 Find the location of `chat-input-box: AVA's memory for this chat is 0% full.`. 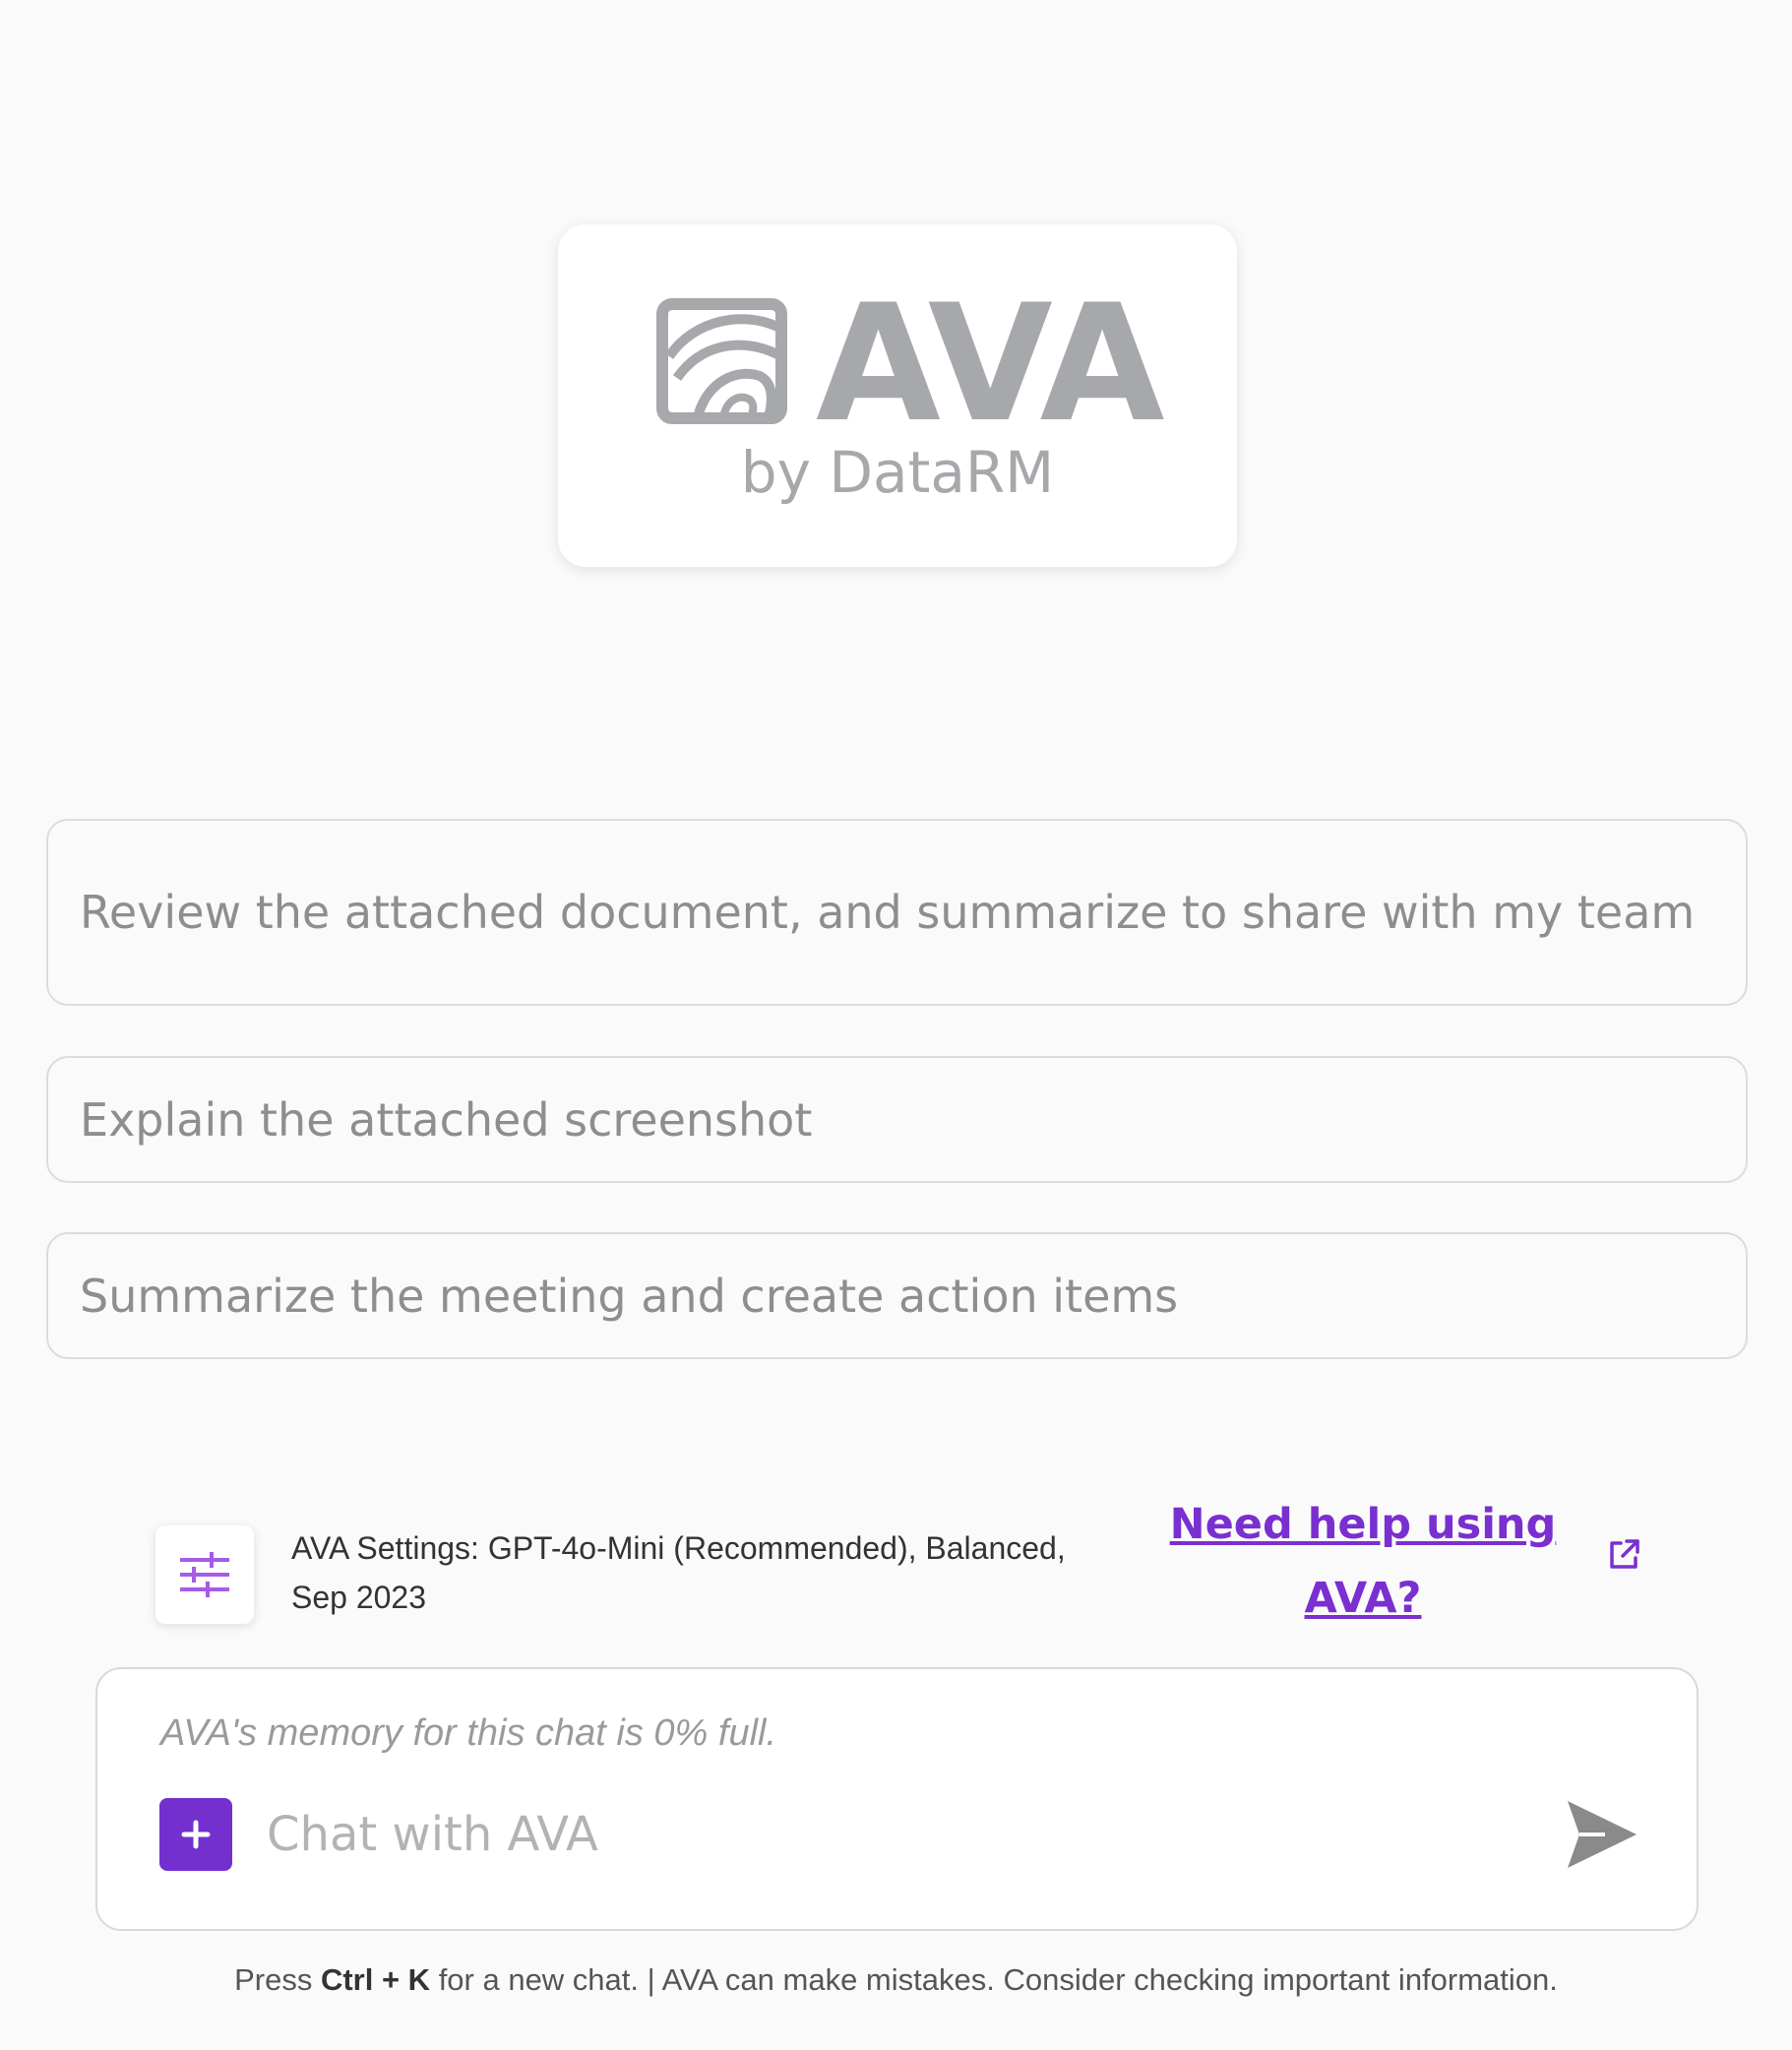

chat-input-box: AVA's memory for this chat is 0% full. is located at coordinates (897, 1799).